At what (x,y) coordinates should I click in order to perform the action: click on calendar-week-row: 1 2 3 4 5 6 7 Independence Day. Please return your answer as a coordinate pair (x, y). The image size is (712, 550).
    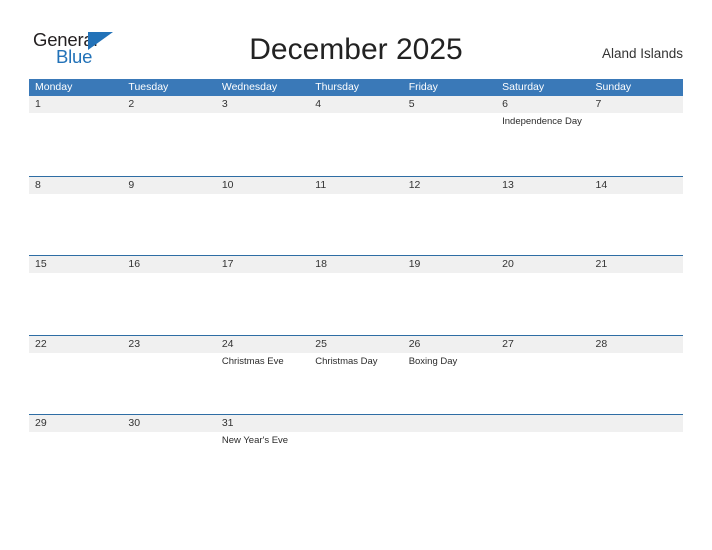
    Looking at the image, I should click on (356, 136).